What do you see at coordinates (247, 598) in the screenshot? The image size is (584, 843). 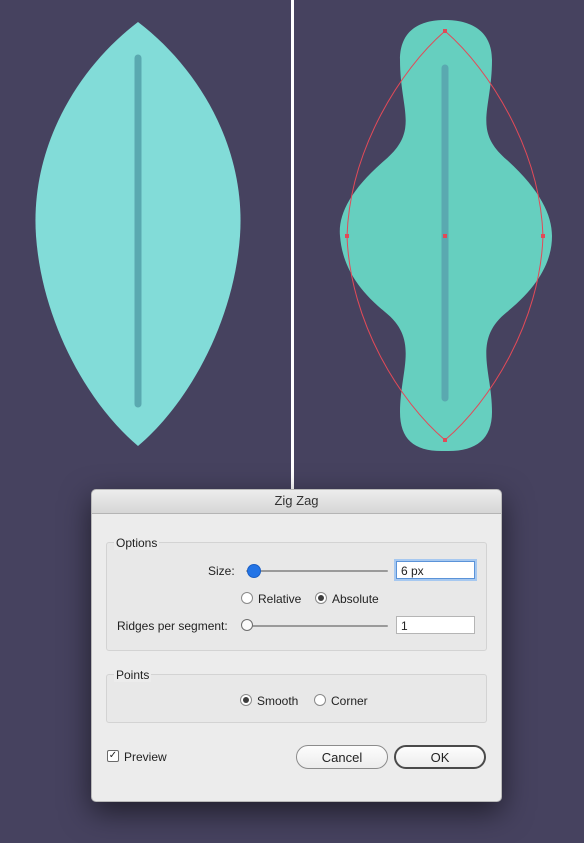 I see `relative-radio` at bounding box center [247, 598].